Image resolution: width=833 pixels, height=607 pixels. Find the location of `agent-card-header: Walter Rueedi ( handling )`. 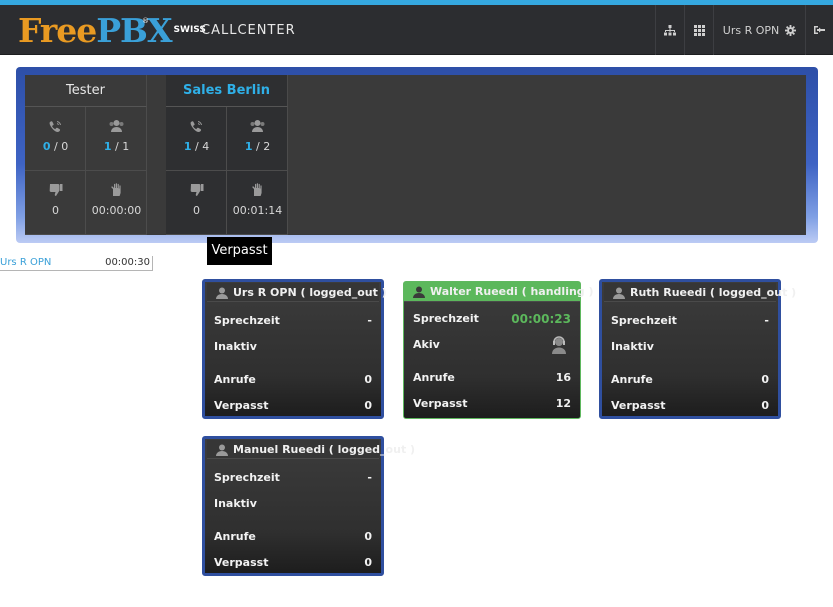

agent-card-header: Walter Rueedi ( handling ) is located at coordinates (499, 292).